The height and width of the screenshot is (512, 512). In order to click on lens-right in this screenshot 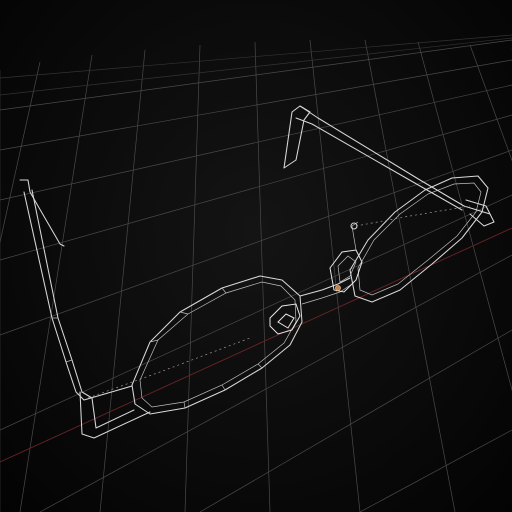, I will do `click(217, 345)`.